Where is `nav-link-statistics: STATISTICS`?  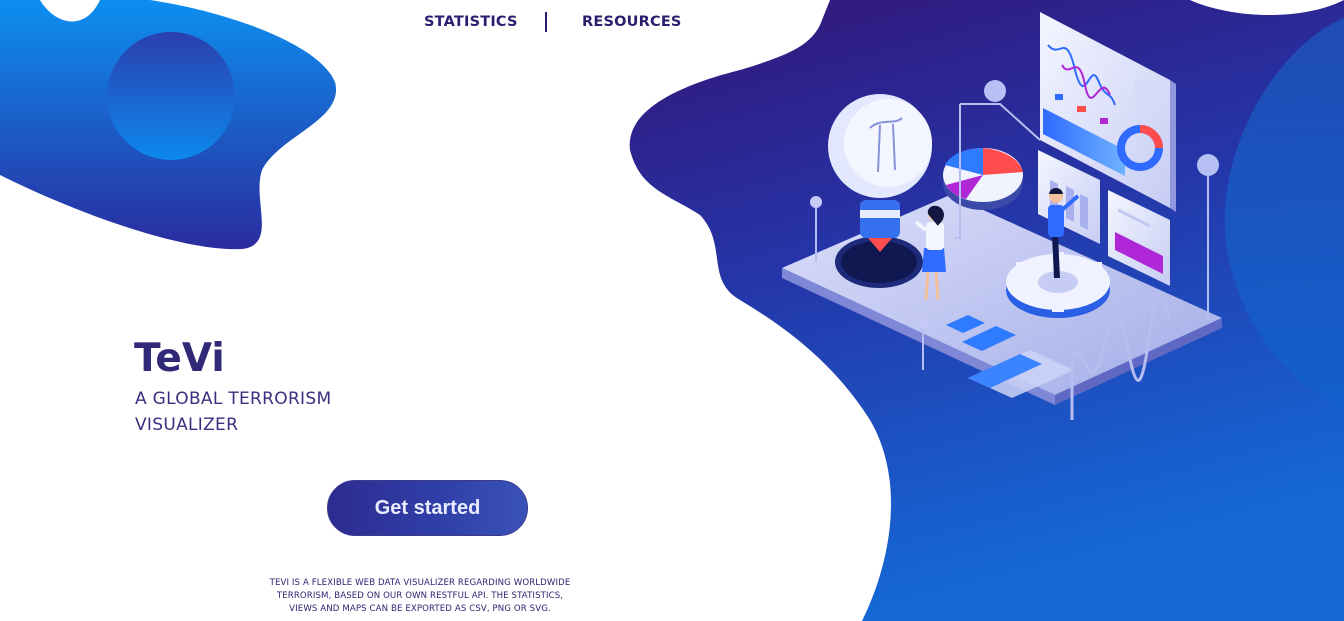 nav-link-statistics: STATISTICS is located at coordinates (471, 22).